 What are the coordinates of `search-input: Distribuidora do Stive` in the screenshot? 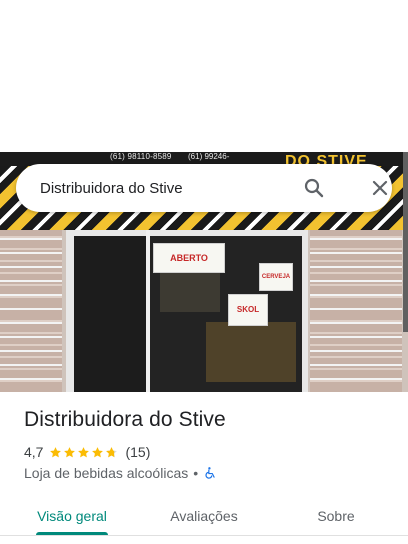 It's located at (165, 188).